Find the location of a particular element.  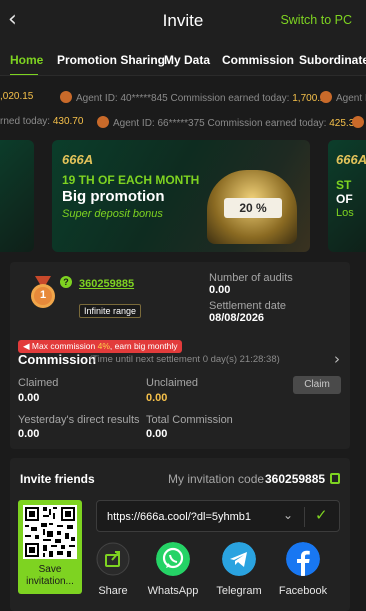

facebook-button: Facebook is located at coordinates (303, 569).